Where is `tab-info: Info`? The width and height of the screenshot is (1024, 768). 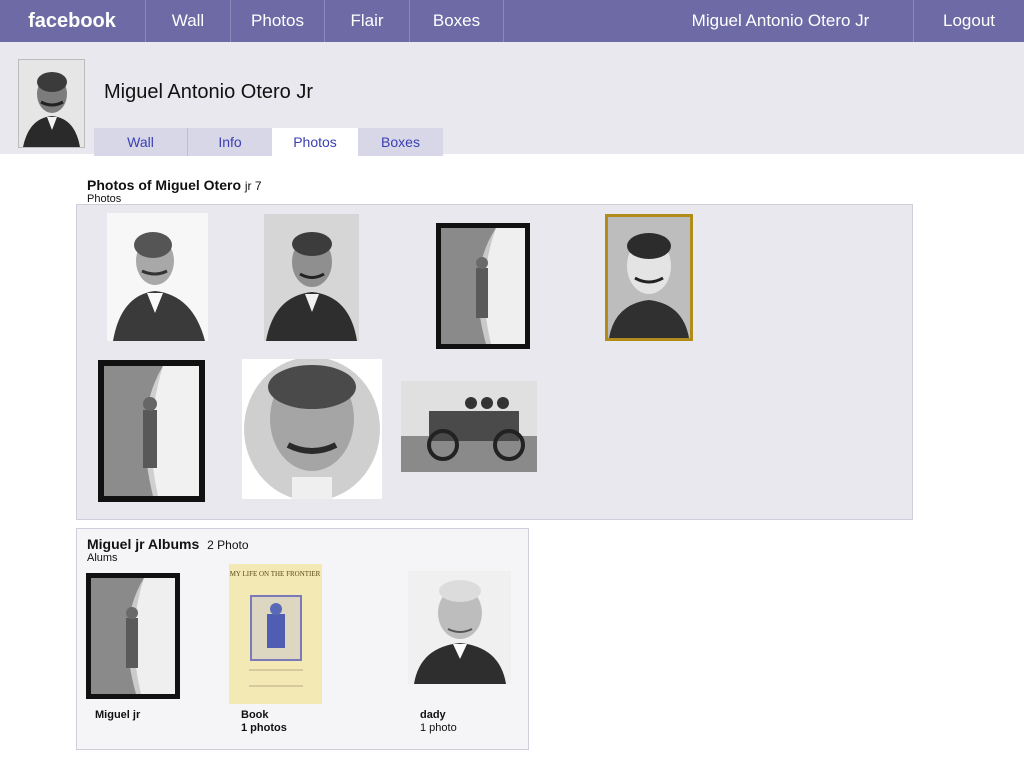
tab-info: Info is located at coordinates (230, 142).